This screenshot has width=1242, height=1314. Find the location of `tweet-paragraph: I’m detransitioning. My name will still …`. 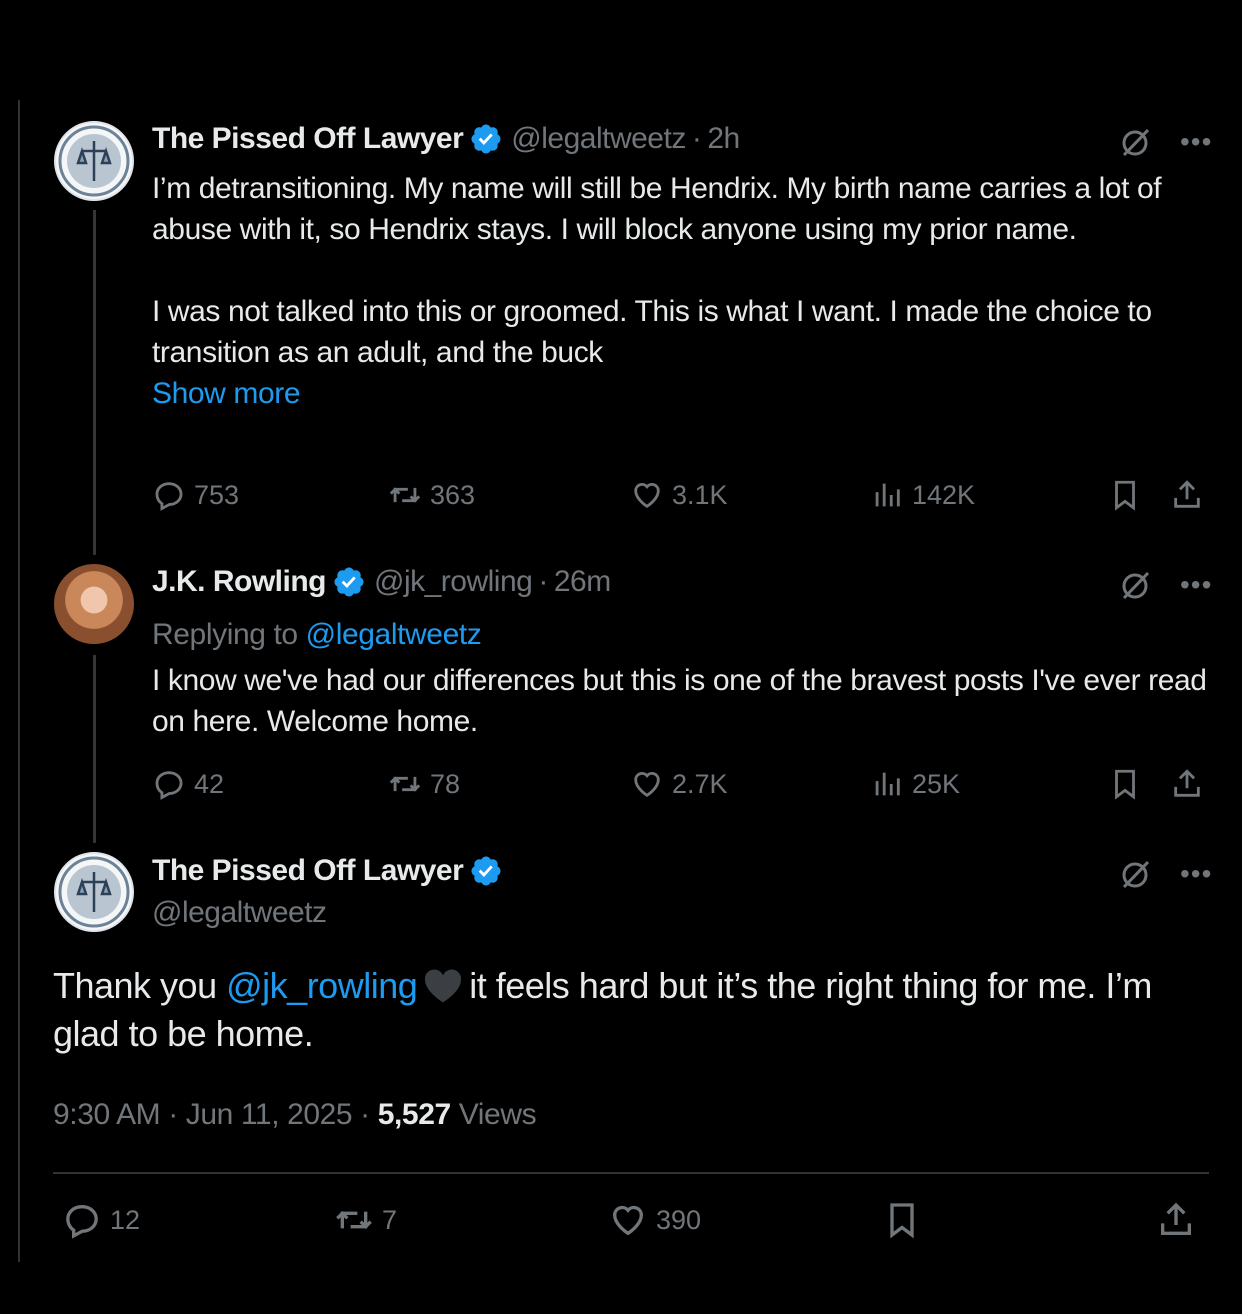

tweet-paragraph: I’m detransitioning. My name will still … is located at coordinates (657, 209).